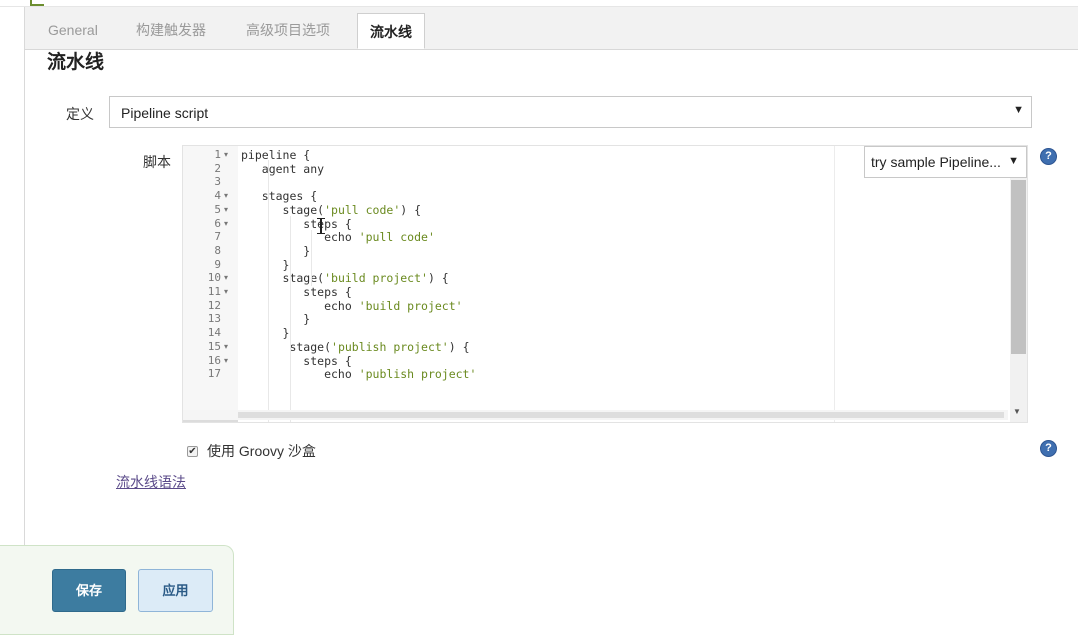  Describe the element at coordinates (621, 415) in the screenshot. I see `horizontal-scroll-thumb` at that location.